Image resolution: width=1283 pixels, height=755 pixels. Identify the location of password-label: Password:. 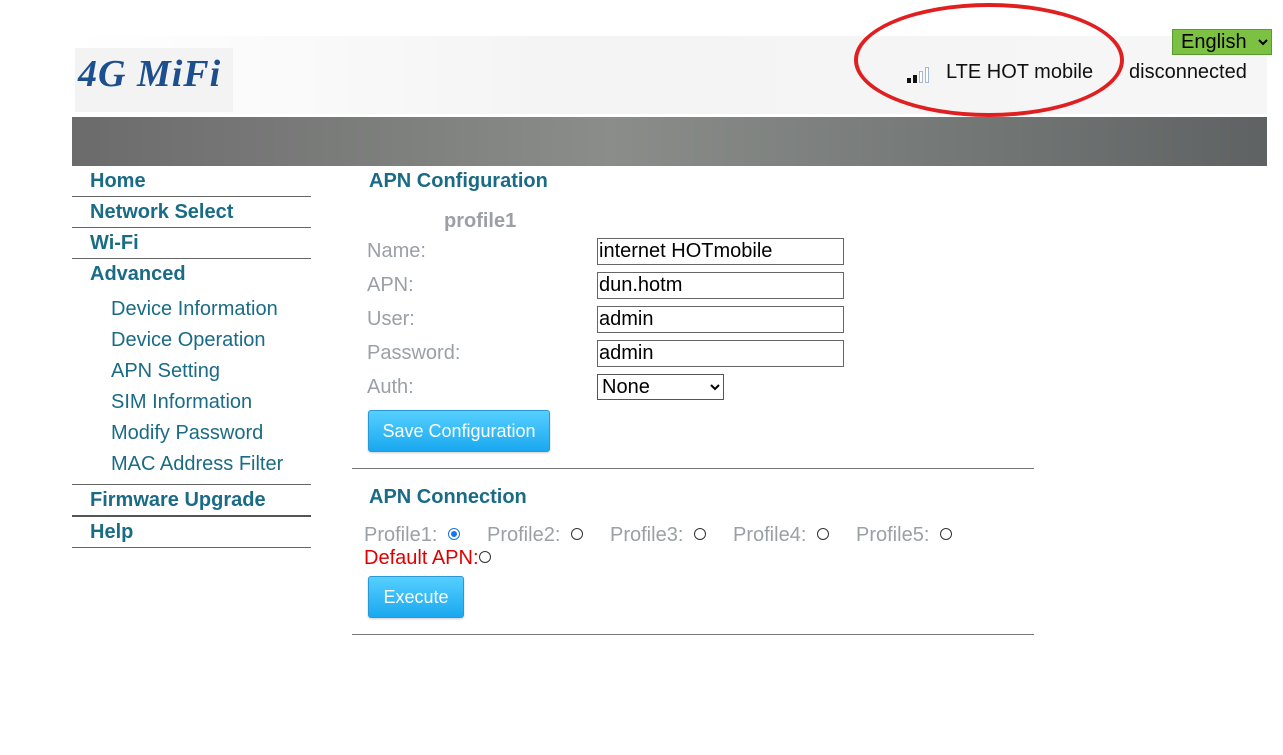
(414, 353).